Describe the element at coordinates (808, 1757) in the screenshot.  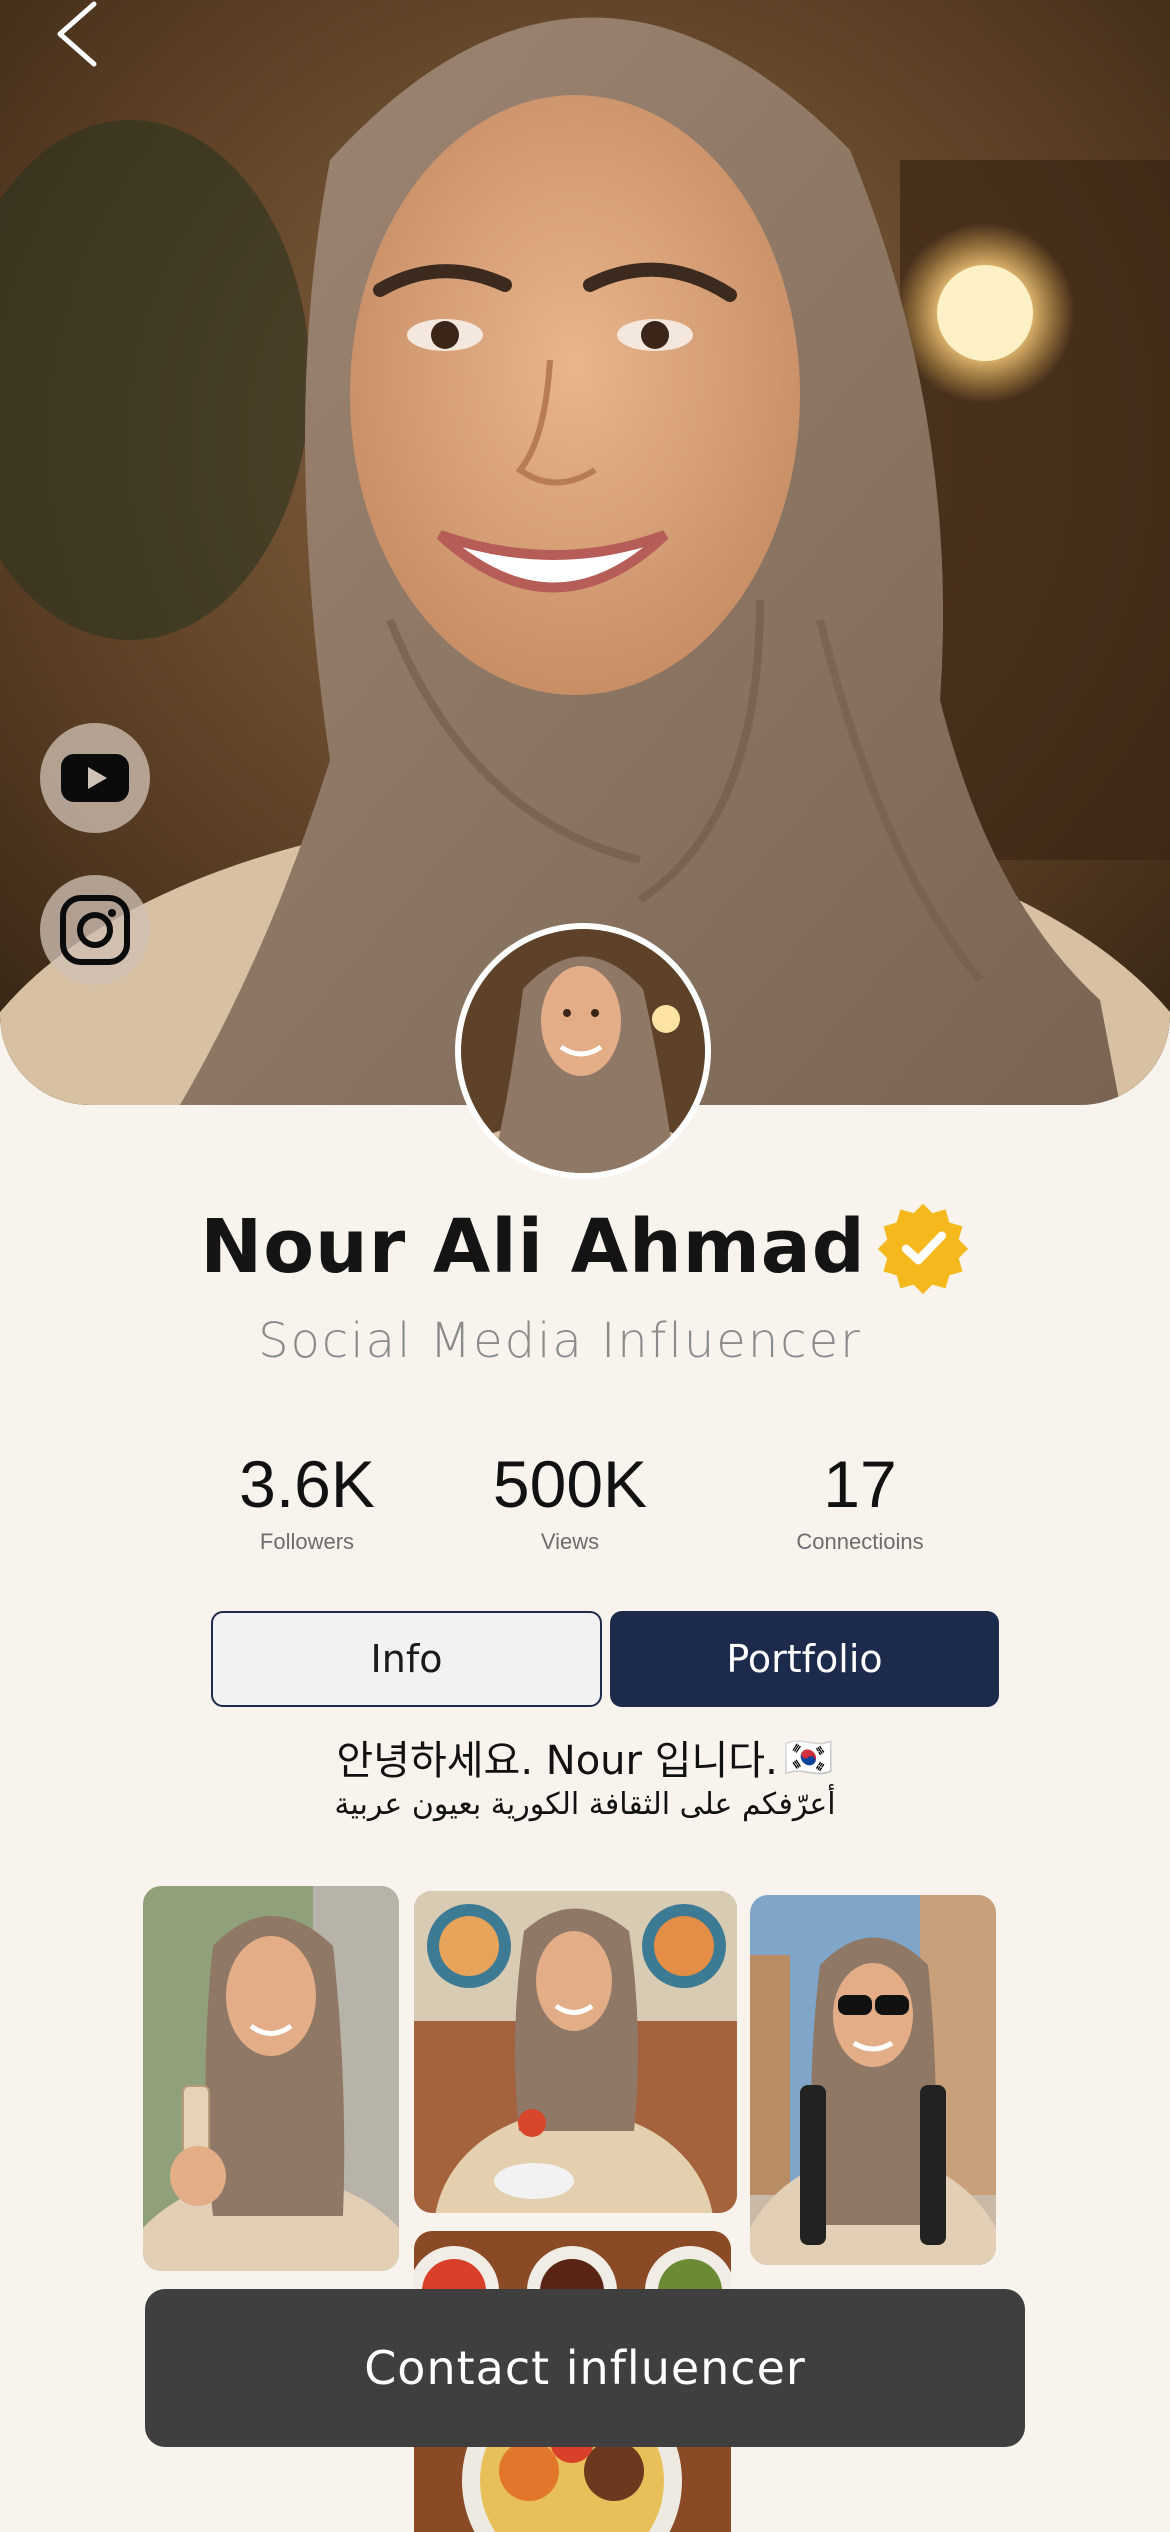
I see `korea-flag-icon: 🇰🇷` at that location.